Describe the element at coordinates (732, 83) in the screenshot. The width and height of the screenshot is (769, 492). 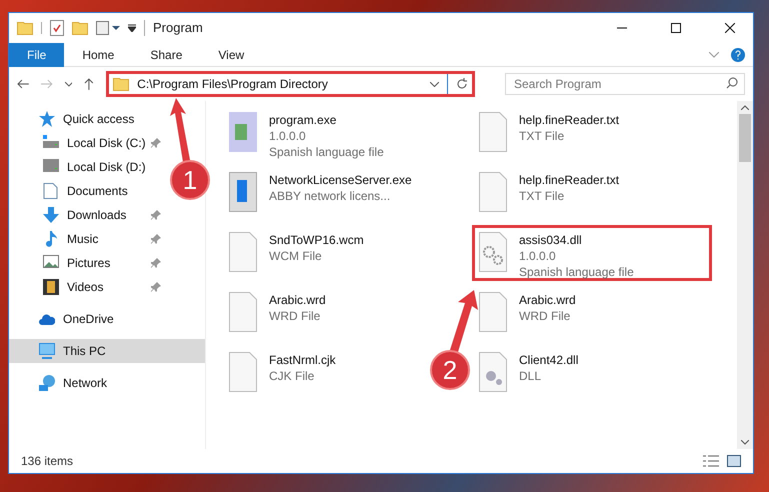
I see `search-icon` at that location.